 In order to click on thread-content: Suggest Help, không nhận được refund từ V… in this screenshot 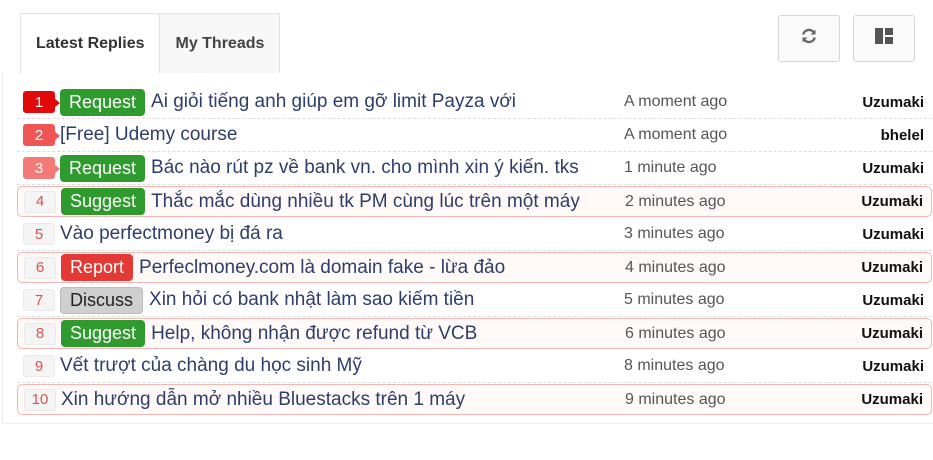, I will do `click(269, 333)`.